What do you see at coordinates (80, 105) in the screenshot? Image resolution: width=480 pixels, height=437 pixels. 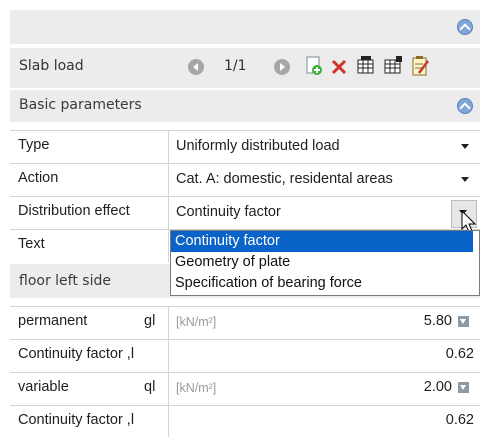 I see `basic-parameters-title: Basic parameters` at bounding box center [80, 105].